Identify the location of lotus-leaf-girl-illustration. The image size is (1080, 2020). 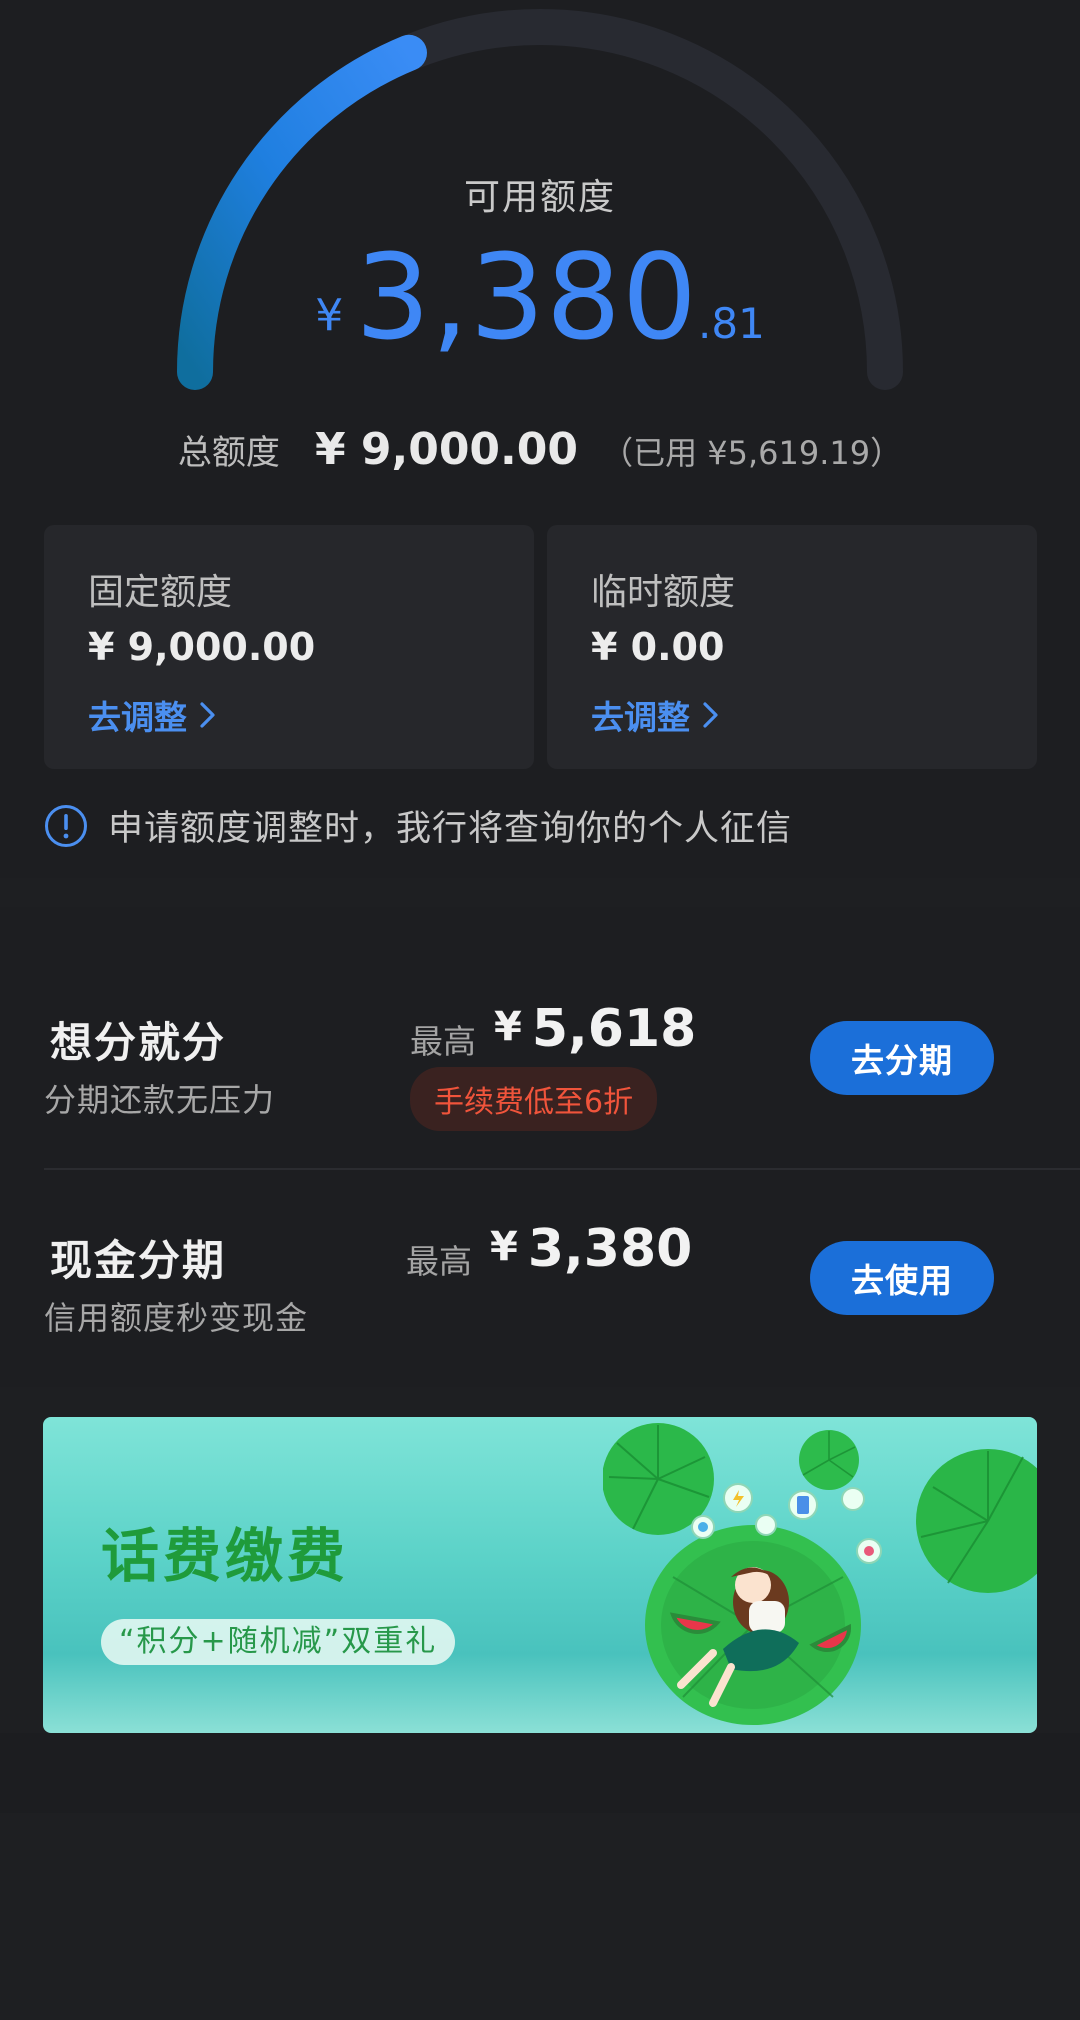
(820, 1574).